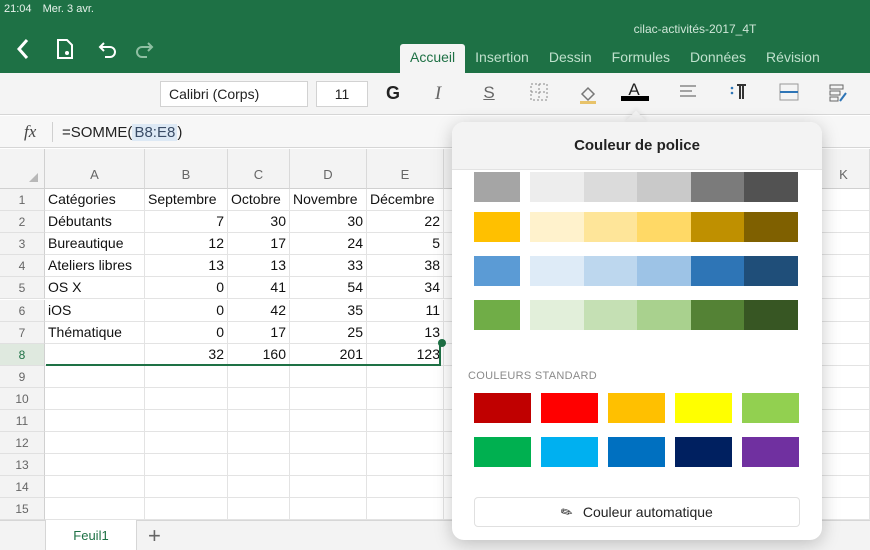  I want to click on sheet-tab-feuil1: Feuil1, so click(91, 535).